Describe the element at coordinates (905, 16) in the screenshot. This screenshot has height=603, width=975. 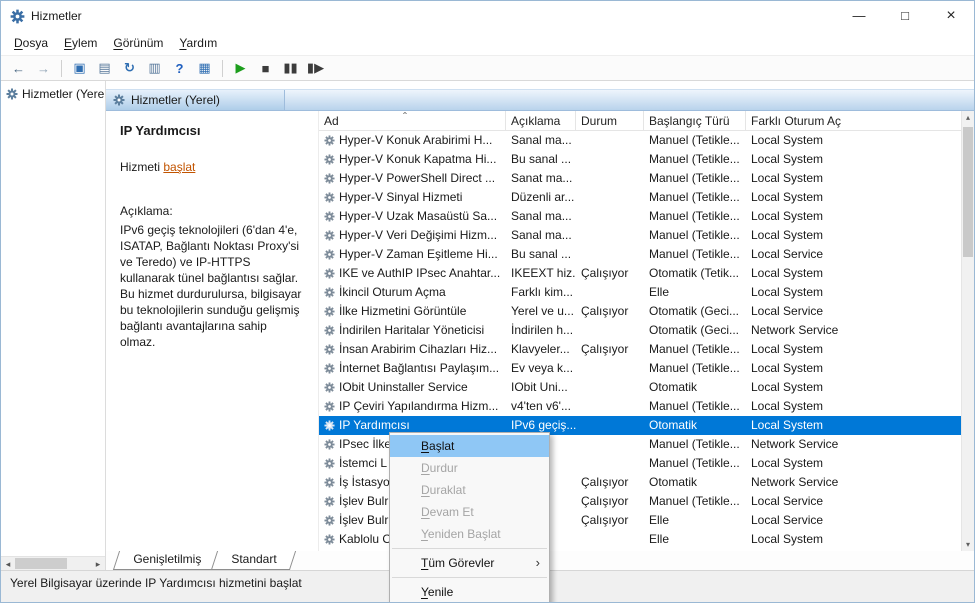
I see `maximize-button: □` at that location.